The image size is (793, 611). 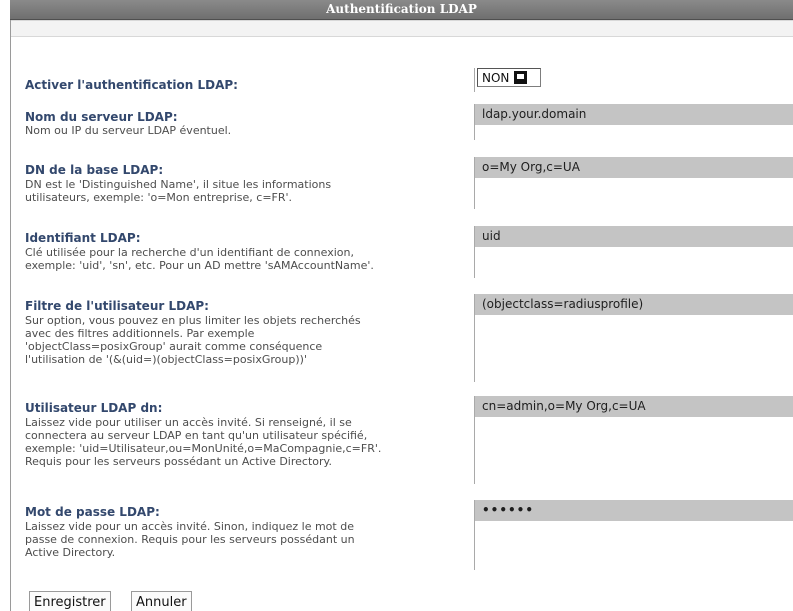 I want to click on save-button: Enregistrer, so click(x=70, y=601).